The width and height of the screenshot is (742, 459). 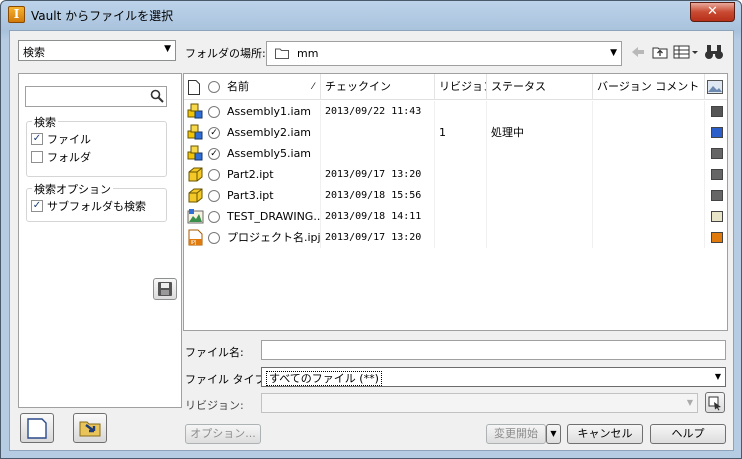 I want to click on search-mode-dropdown: 検索 ▼, so click(x=97, y=50).